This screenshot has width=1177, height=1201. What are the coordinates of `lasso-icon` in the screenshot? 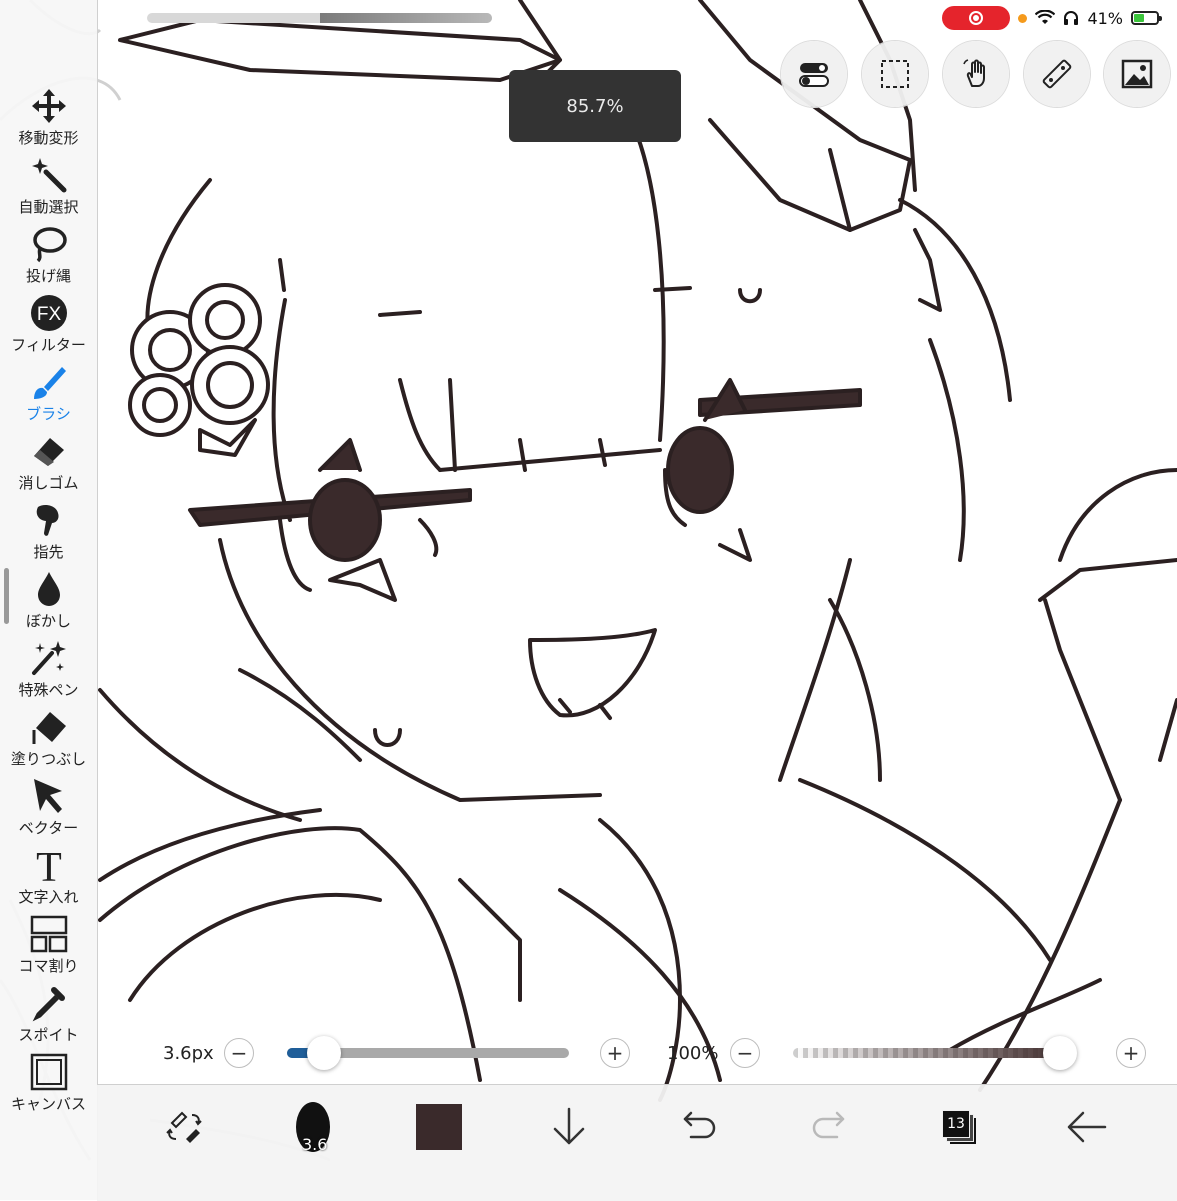 It's located at (49, 245).